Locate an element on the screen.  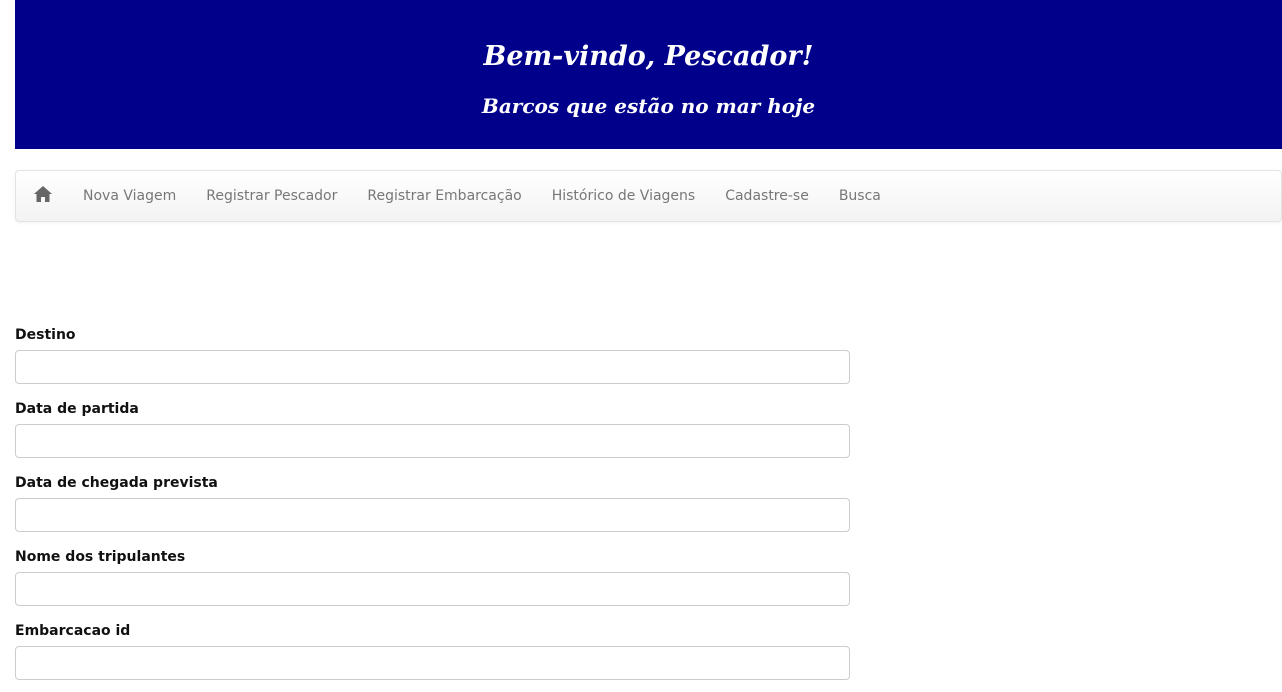
embarcacao-id-field-group: Embarcacao id is located at coordinates (432, 655).